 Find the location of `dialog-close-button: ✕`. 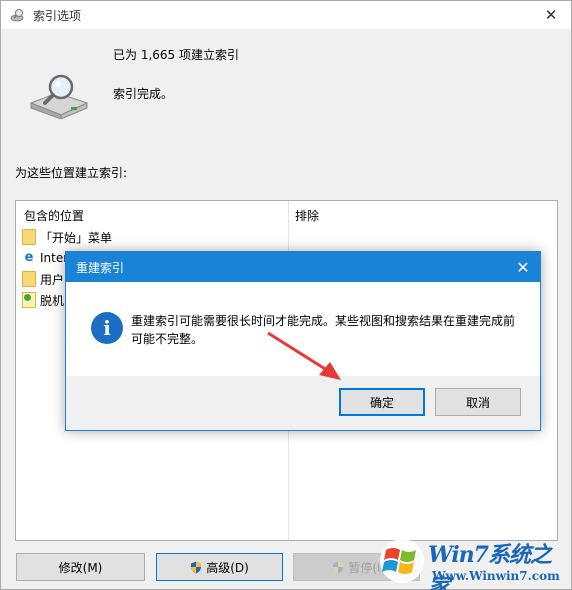

dialog-close-button: ✕ is located at coordinates (523, 267).